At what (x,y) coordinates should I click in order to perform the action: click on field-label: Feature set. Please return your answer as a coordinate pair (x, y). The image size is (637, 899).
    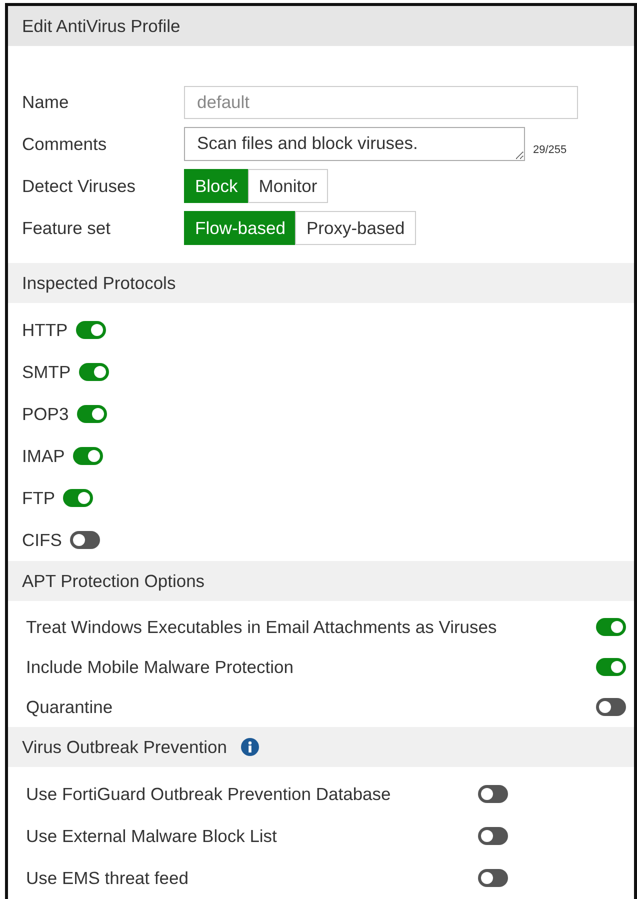
    Looking at the image, I should click on (67, 228).